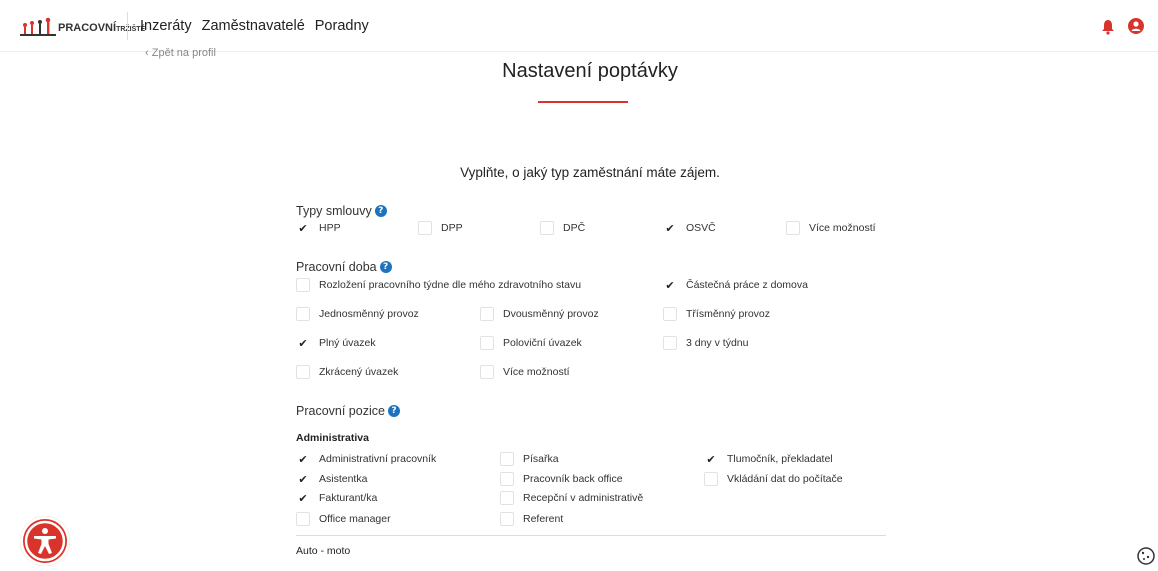 This screenshot has height=571, width=1158. What do you see at coordinates (541, 459) in the screenshot?
I see `checkbox-label: Písařka` at bounding box center [541, 459].